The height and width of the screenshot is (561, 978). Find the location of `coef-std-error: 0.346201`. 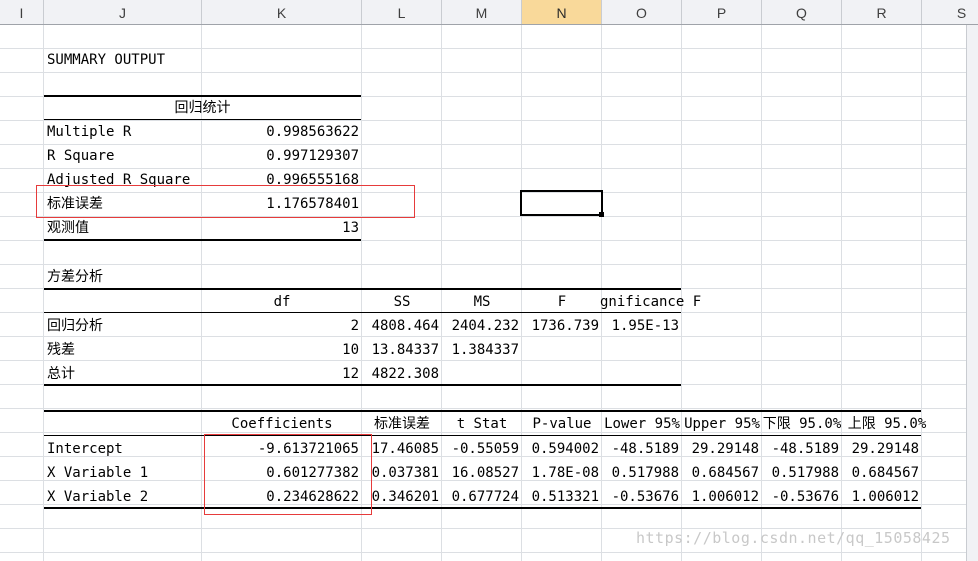

coef-std-error: 0.346201 is located at coordinates (402, 497).